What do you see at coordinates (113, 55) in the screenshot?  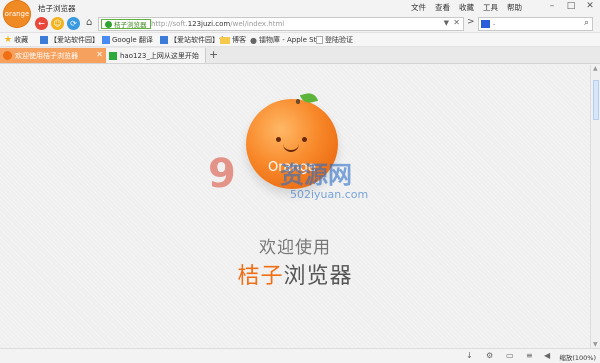 I see `hao123-icon` at bounding box center [113, 55].